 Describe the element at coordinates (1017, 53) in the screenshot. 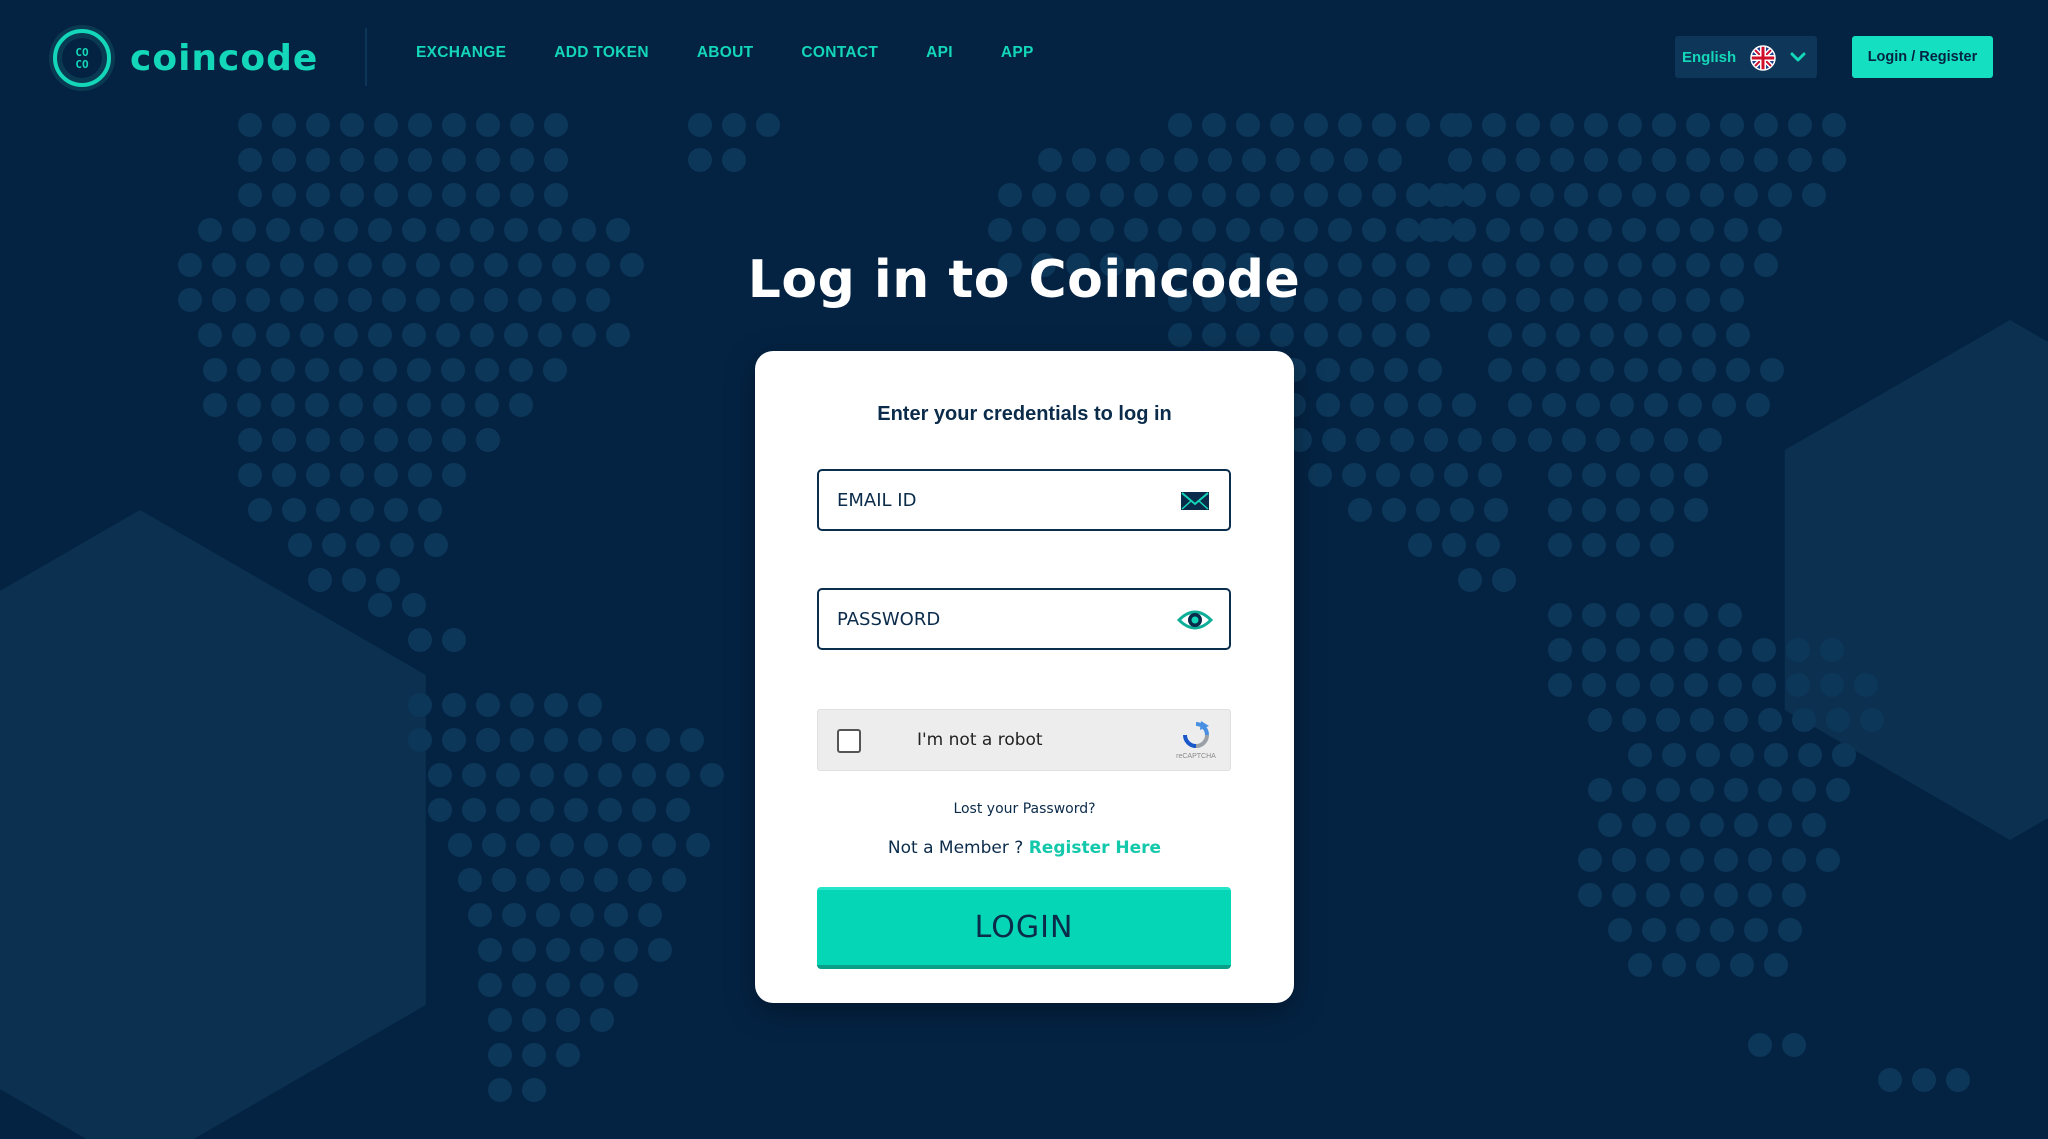

I see `nav-app: APP` at that location.